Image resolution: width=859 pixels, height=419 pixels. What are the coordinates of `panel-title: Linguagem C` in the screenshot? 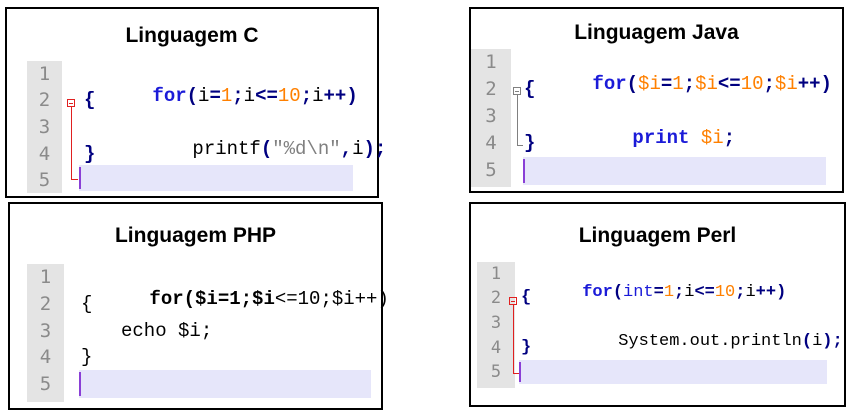 It's located at (192, 35).